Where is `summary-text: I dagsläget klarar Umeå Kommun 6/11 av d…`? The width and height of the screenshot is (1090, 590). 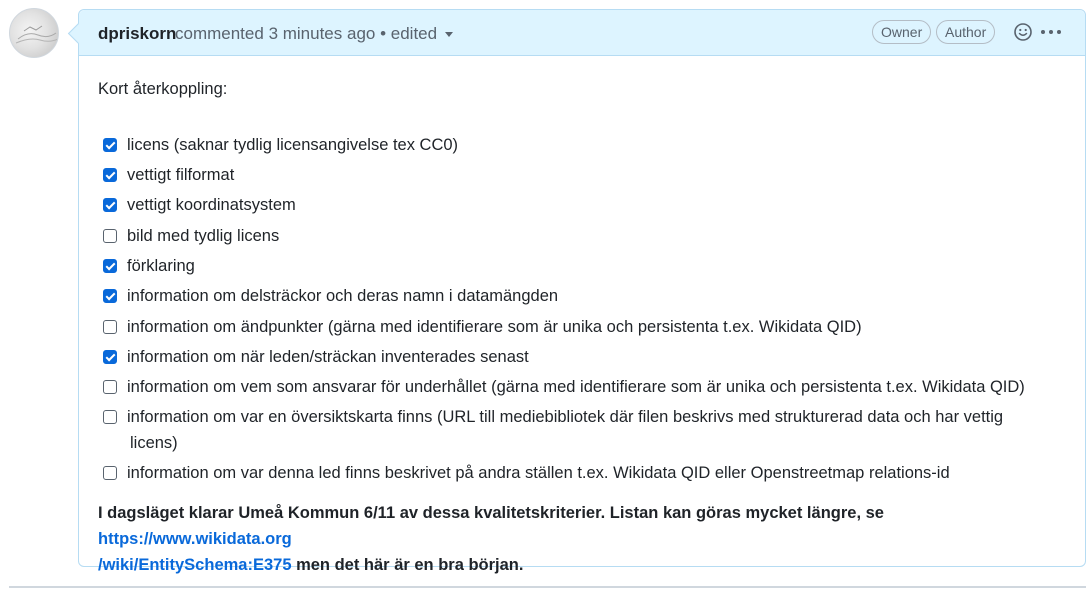
summary-text: I dagsläget klarar Umeå Kommun 6/11 av d… is located at coordinates (585, 539).